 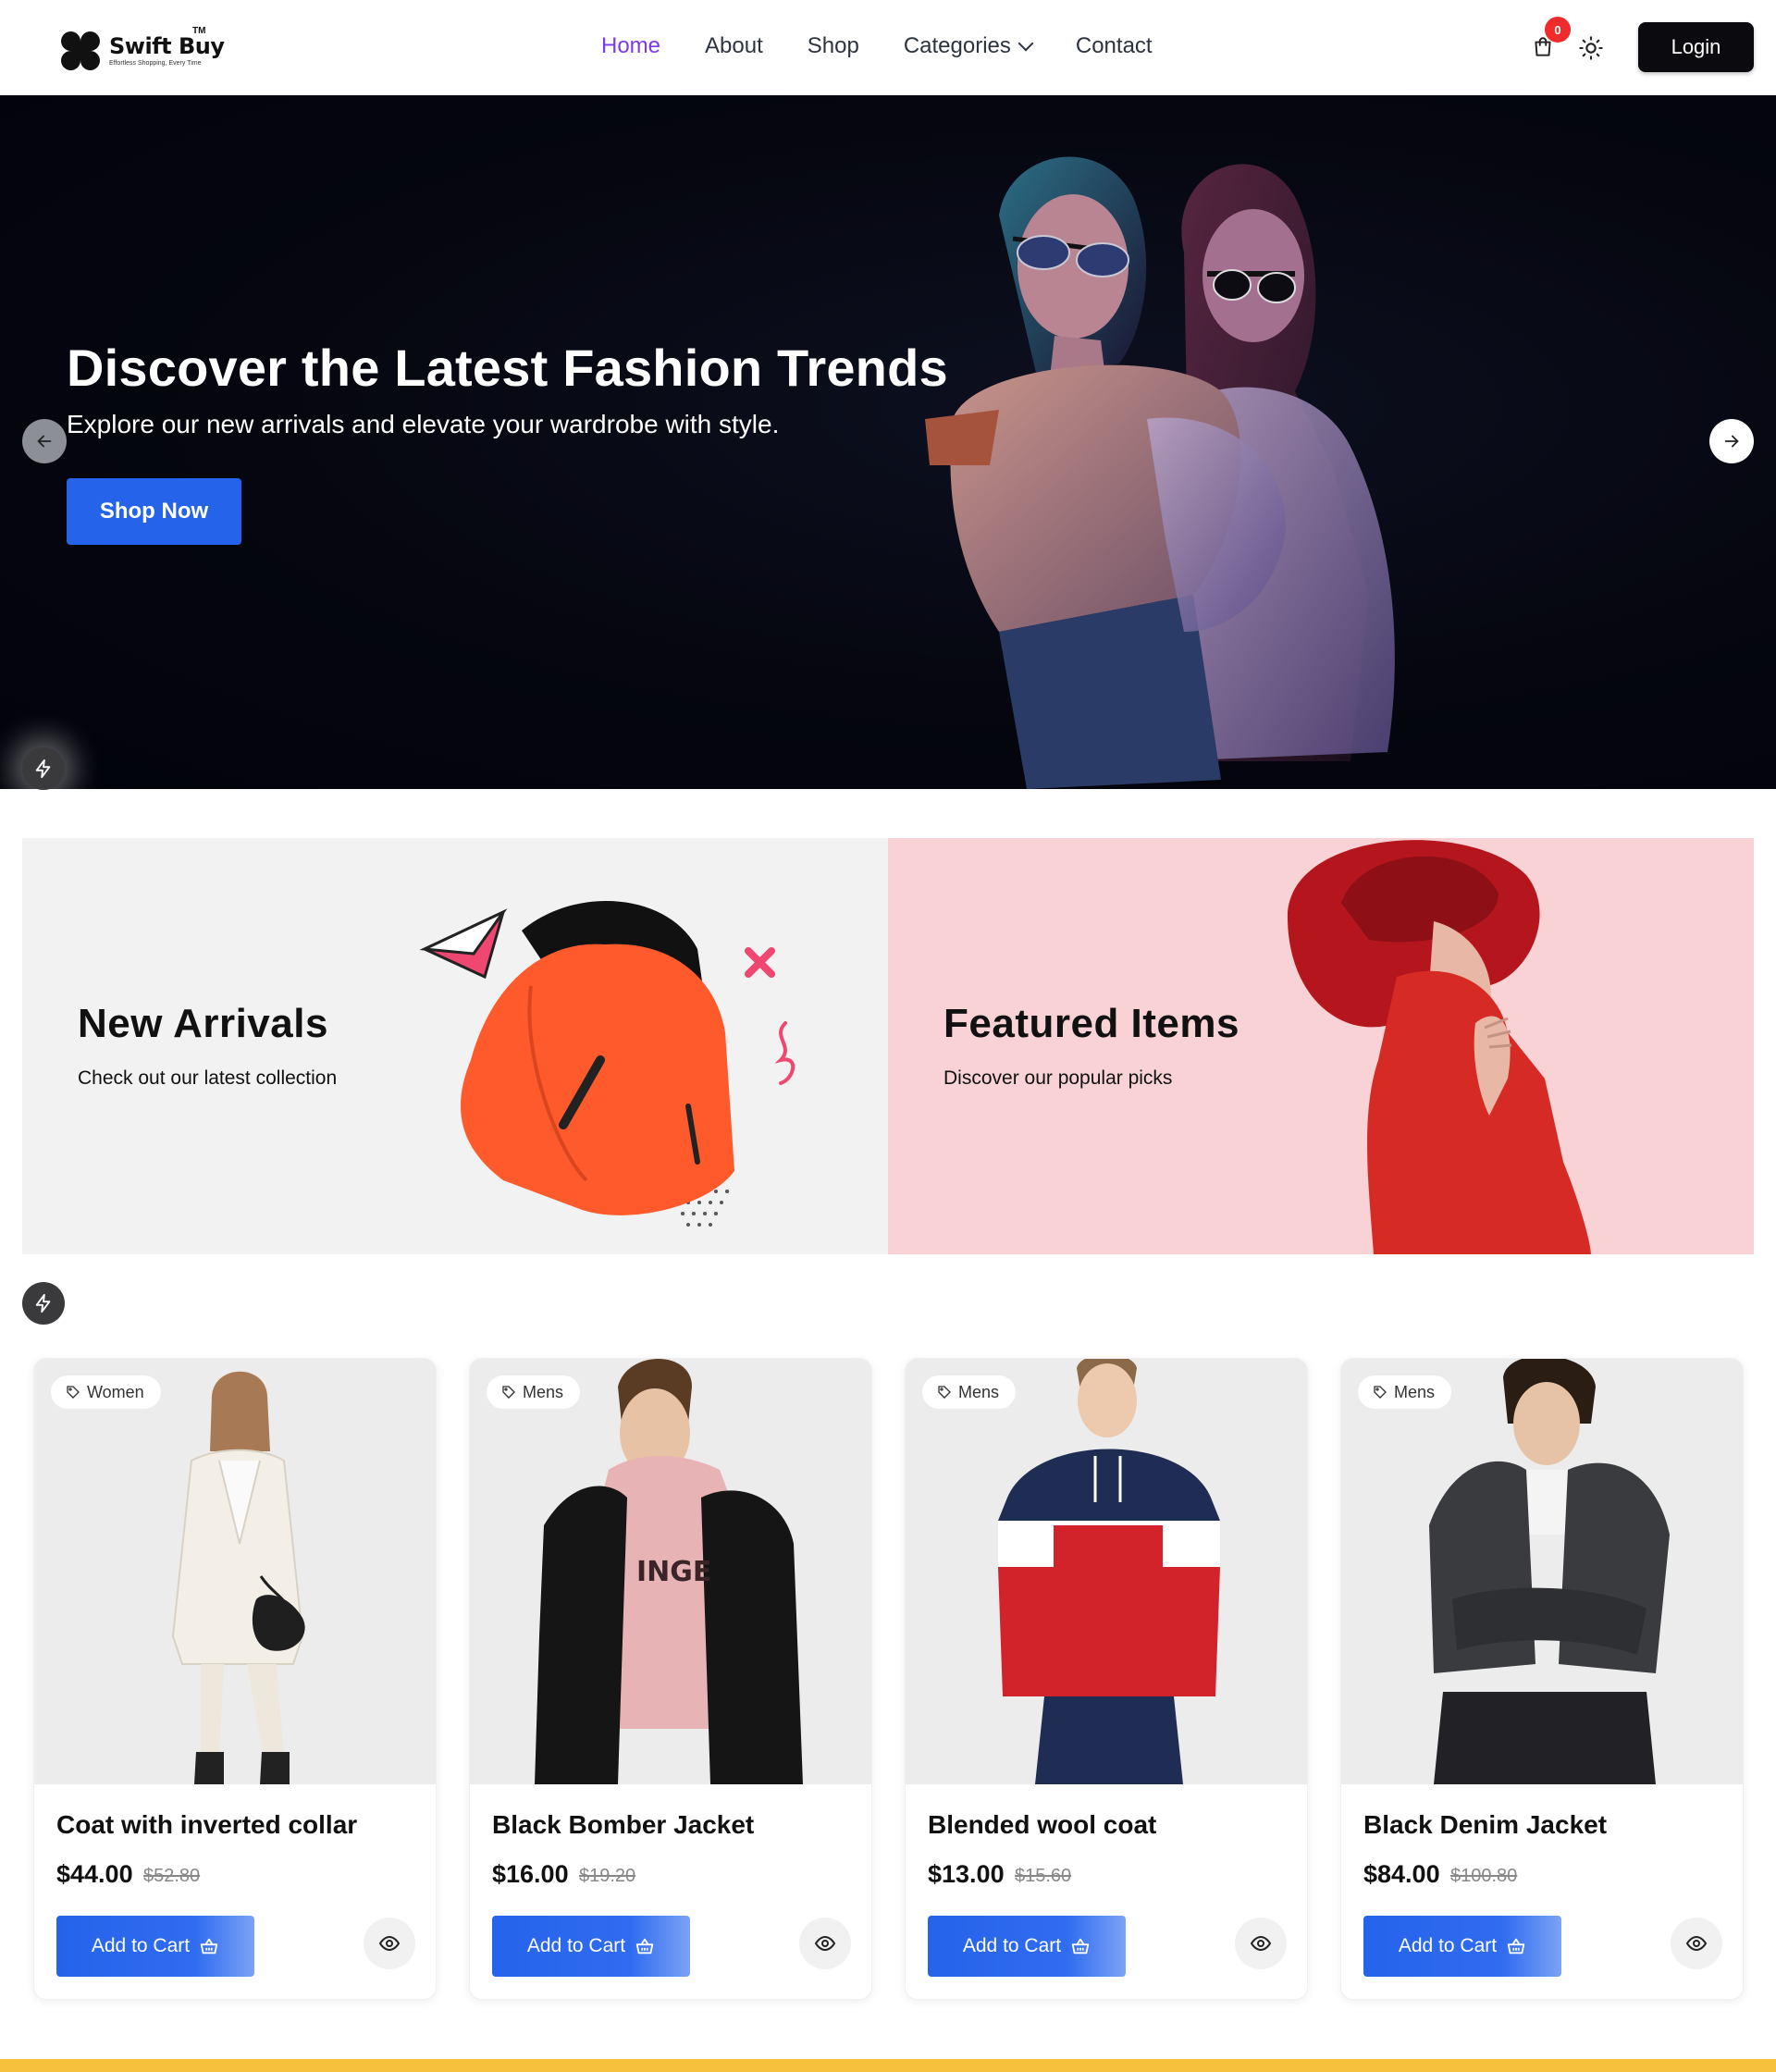 I want to click on product-photo-coat, so click(x=235, y=1572).